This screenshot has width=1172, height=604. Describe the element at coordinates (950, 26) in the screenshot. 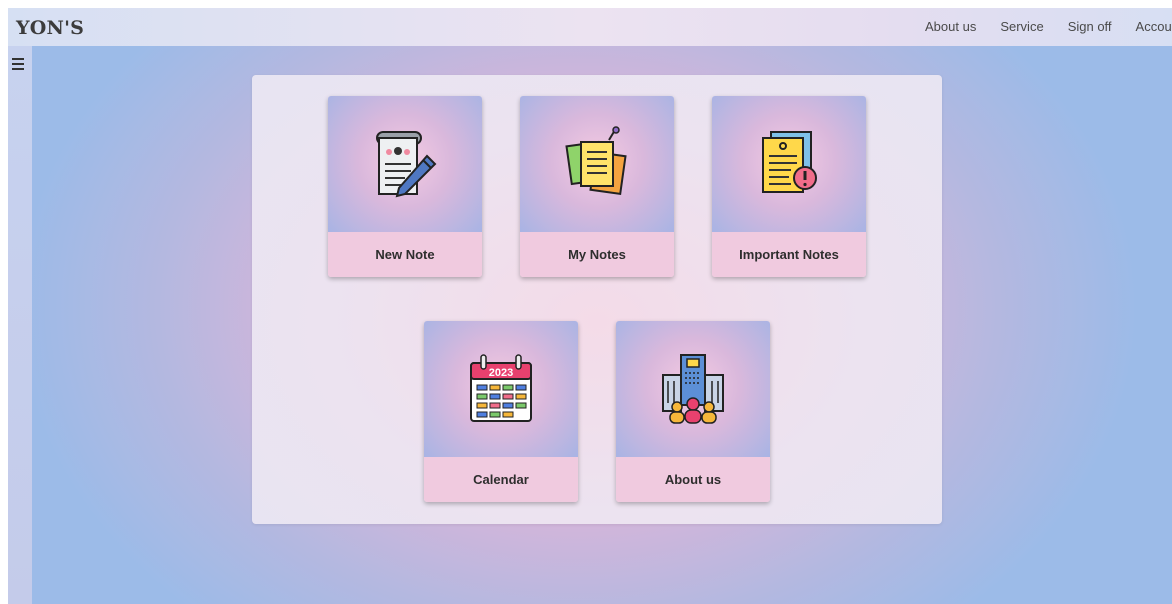

I see `nav-about-us: About us` at that location.